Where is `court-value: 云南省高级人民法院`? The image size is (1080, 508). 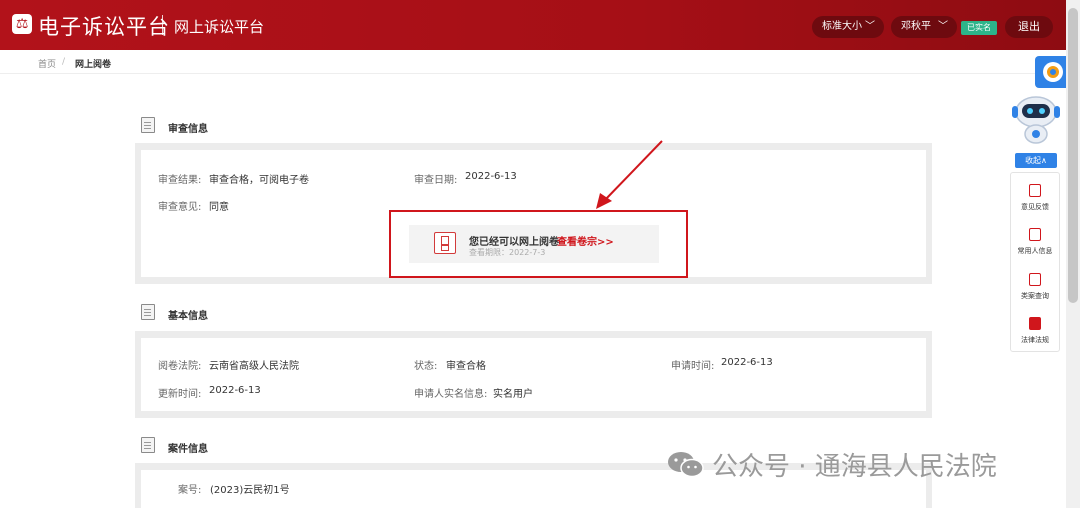
court-value: 云南省高级人民法院 is located at coordinates (254, 366).